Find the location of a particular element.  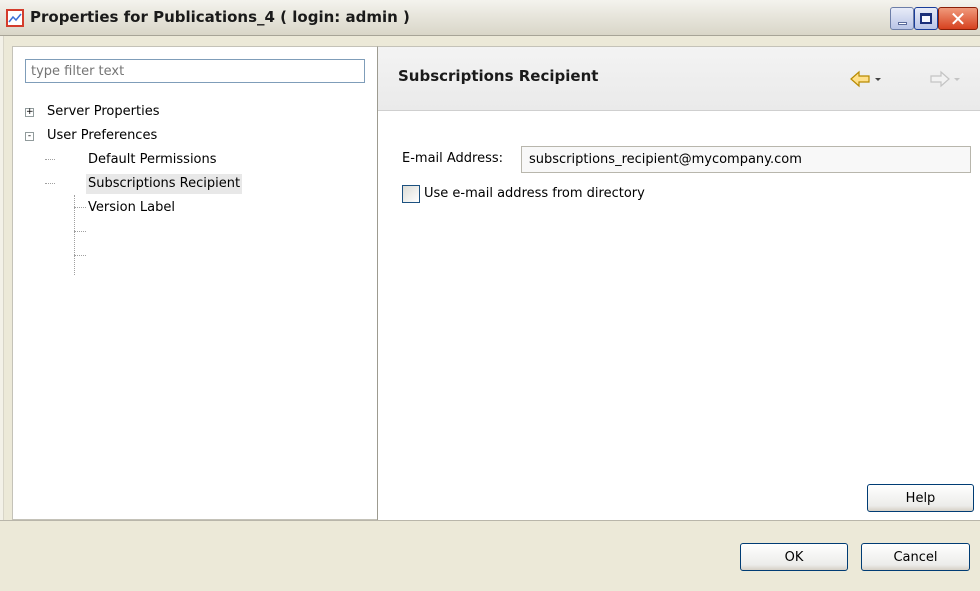

page-title: Subscriptions Recipient is located at coordinates (498, 76).